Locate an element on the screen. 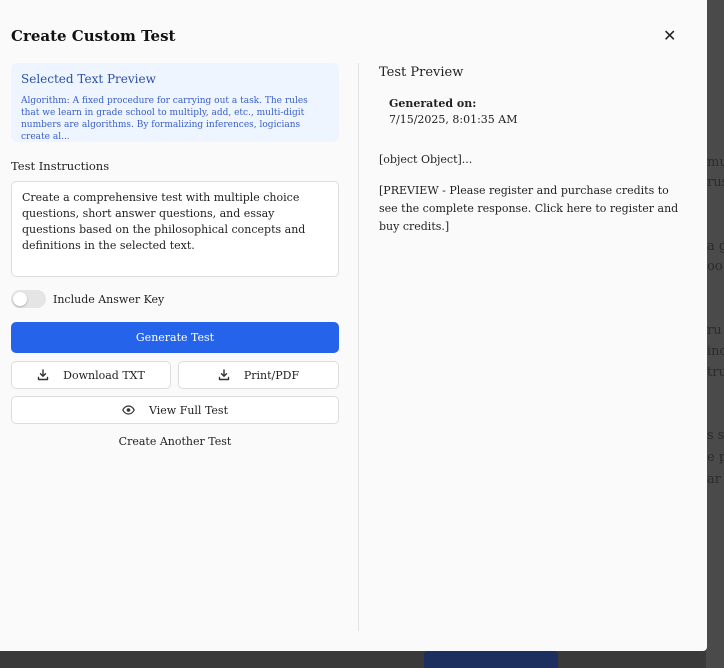  close-icon: ✕ is located at coordinates (669, 35).